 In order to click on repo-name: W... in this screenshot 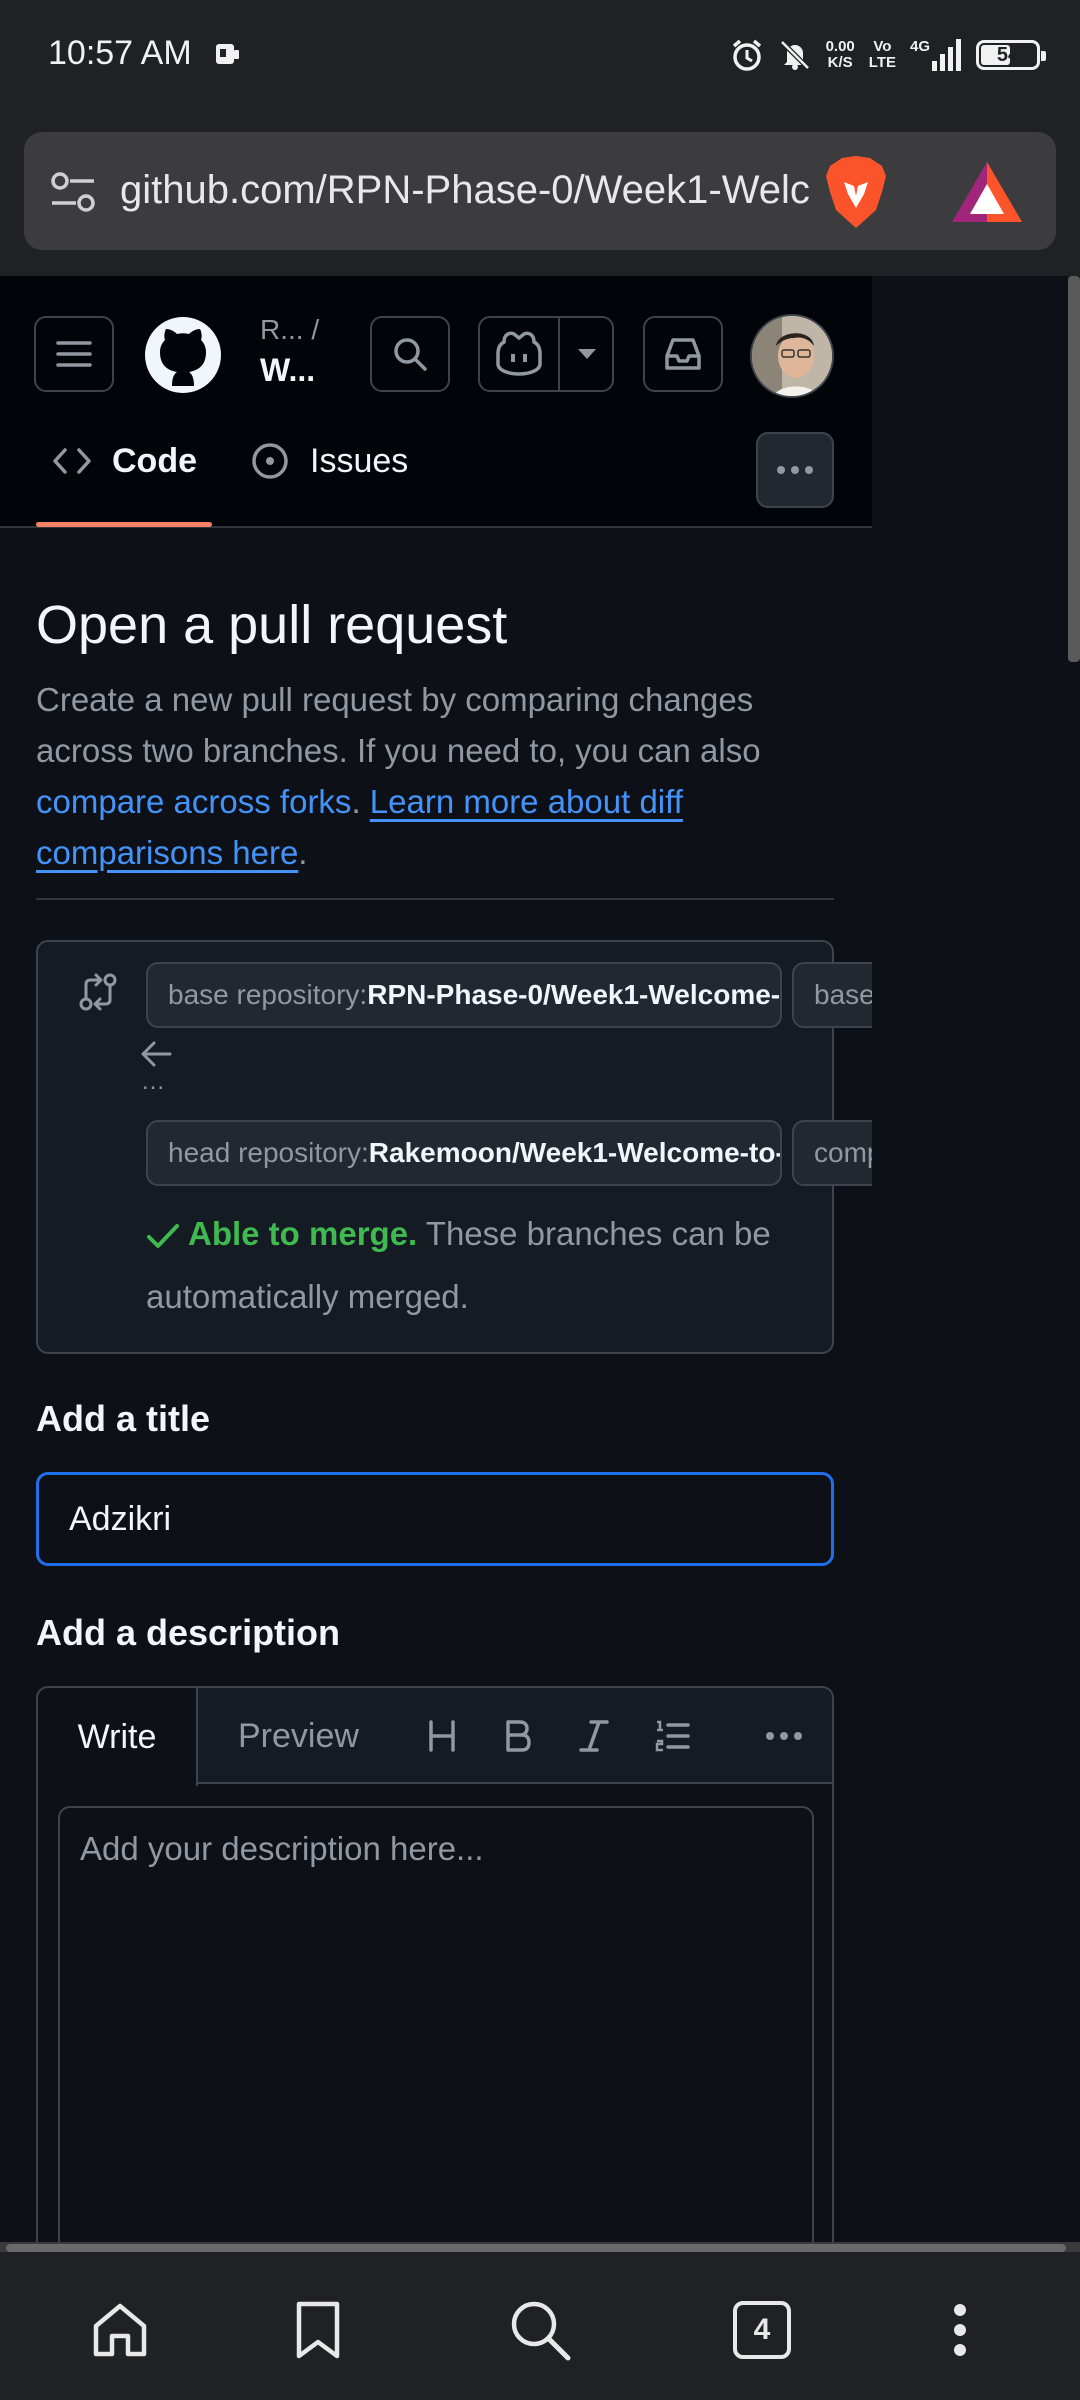, I will do `click(287, 370)`.